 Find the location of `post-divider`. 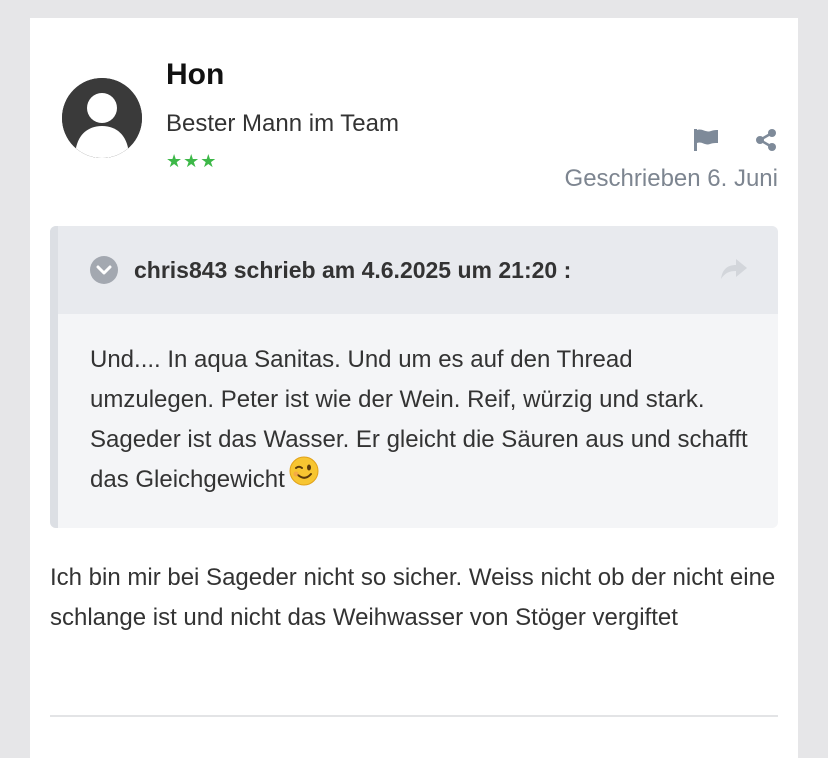

post-divider is located at coordinates (414, 716).